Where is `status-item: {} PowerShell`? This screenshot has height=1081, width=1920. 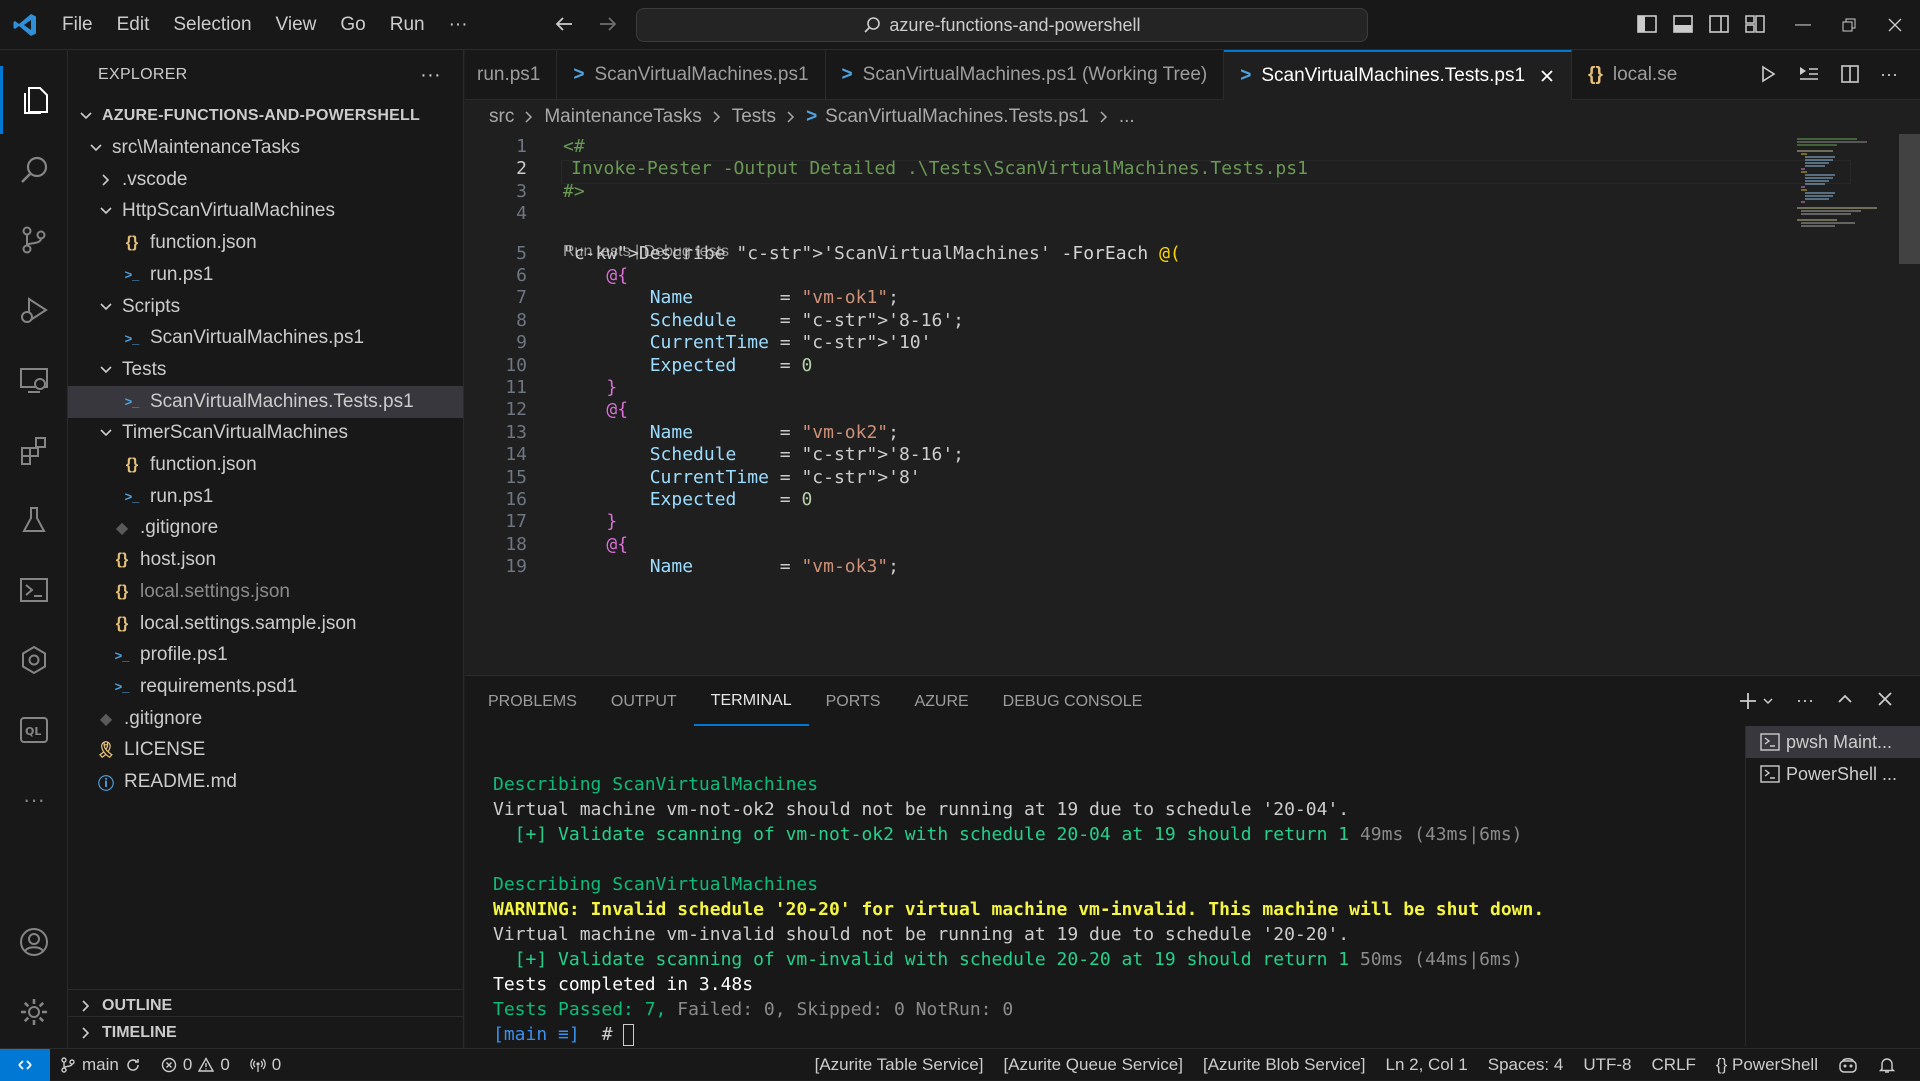 status-item: {} PowerShell is located at coordinates (1767, 1065).